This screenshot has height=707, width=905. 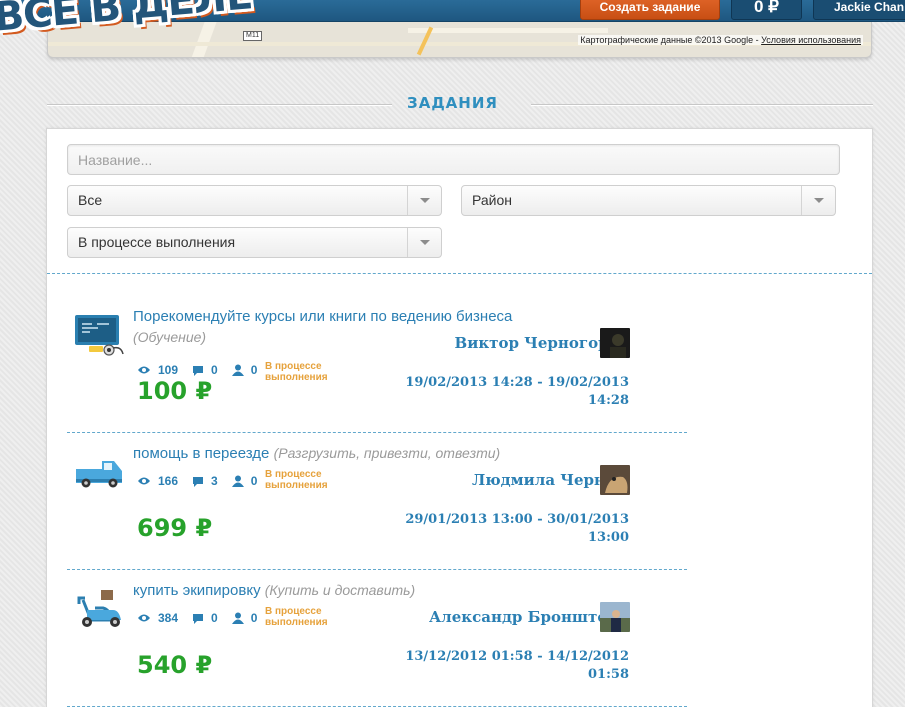 I want to click on task-author: Людмила Черных, so click(x=504, y=480).